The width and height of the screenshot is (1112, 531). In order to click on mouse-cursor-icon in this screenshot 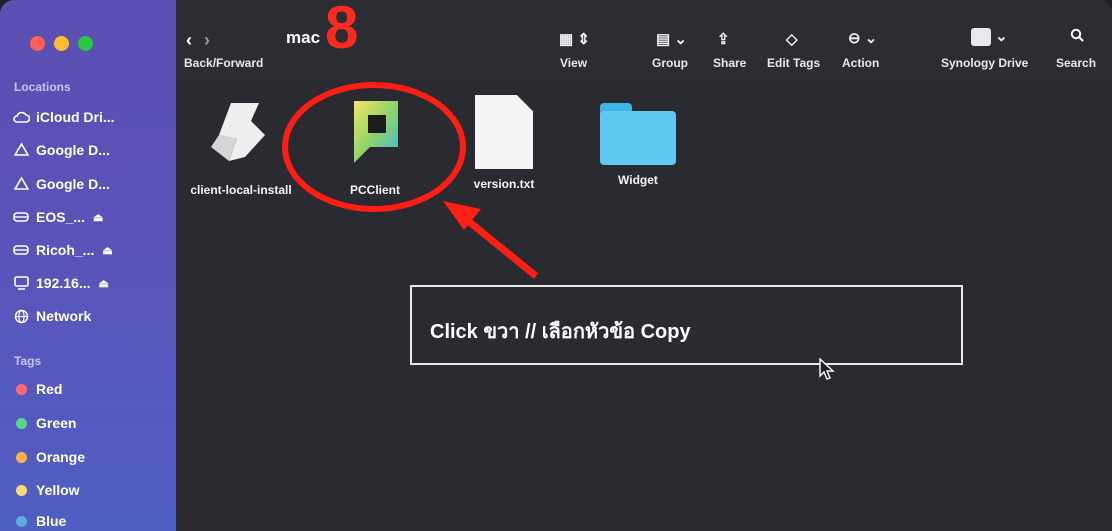, I will do `click(827, 369)`.